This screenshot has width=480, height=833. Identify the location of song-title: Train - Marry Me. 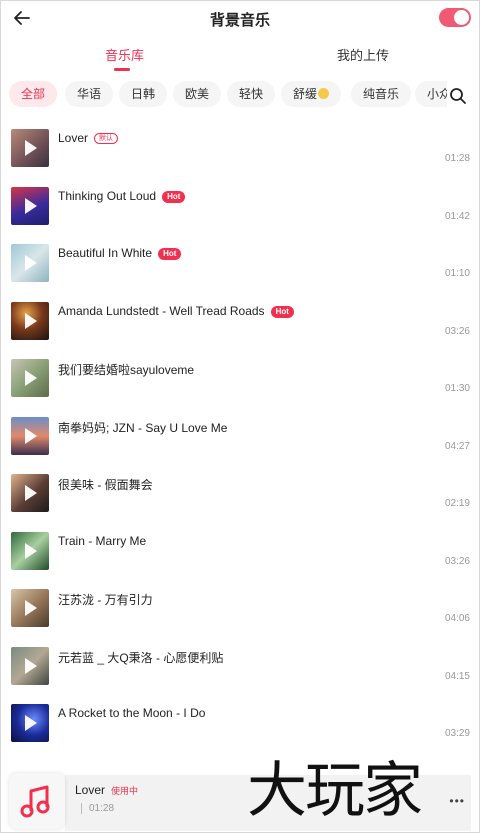
(102, 541).